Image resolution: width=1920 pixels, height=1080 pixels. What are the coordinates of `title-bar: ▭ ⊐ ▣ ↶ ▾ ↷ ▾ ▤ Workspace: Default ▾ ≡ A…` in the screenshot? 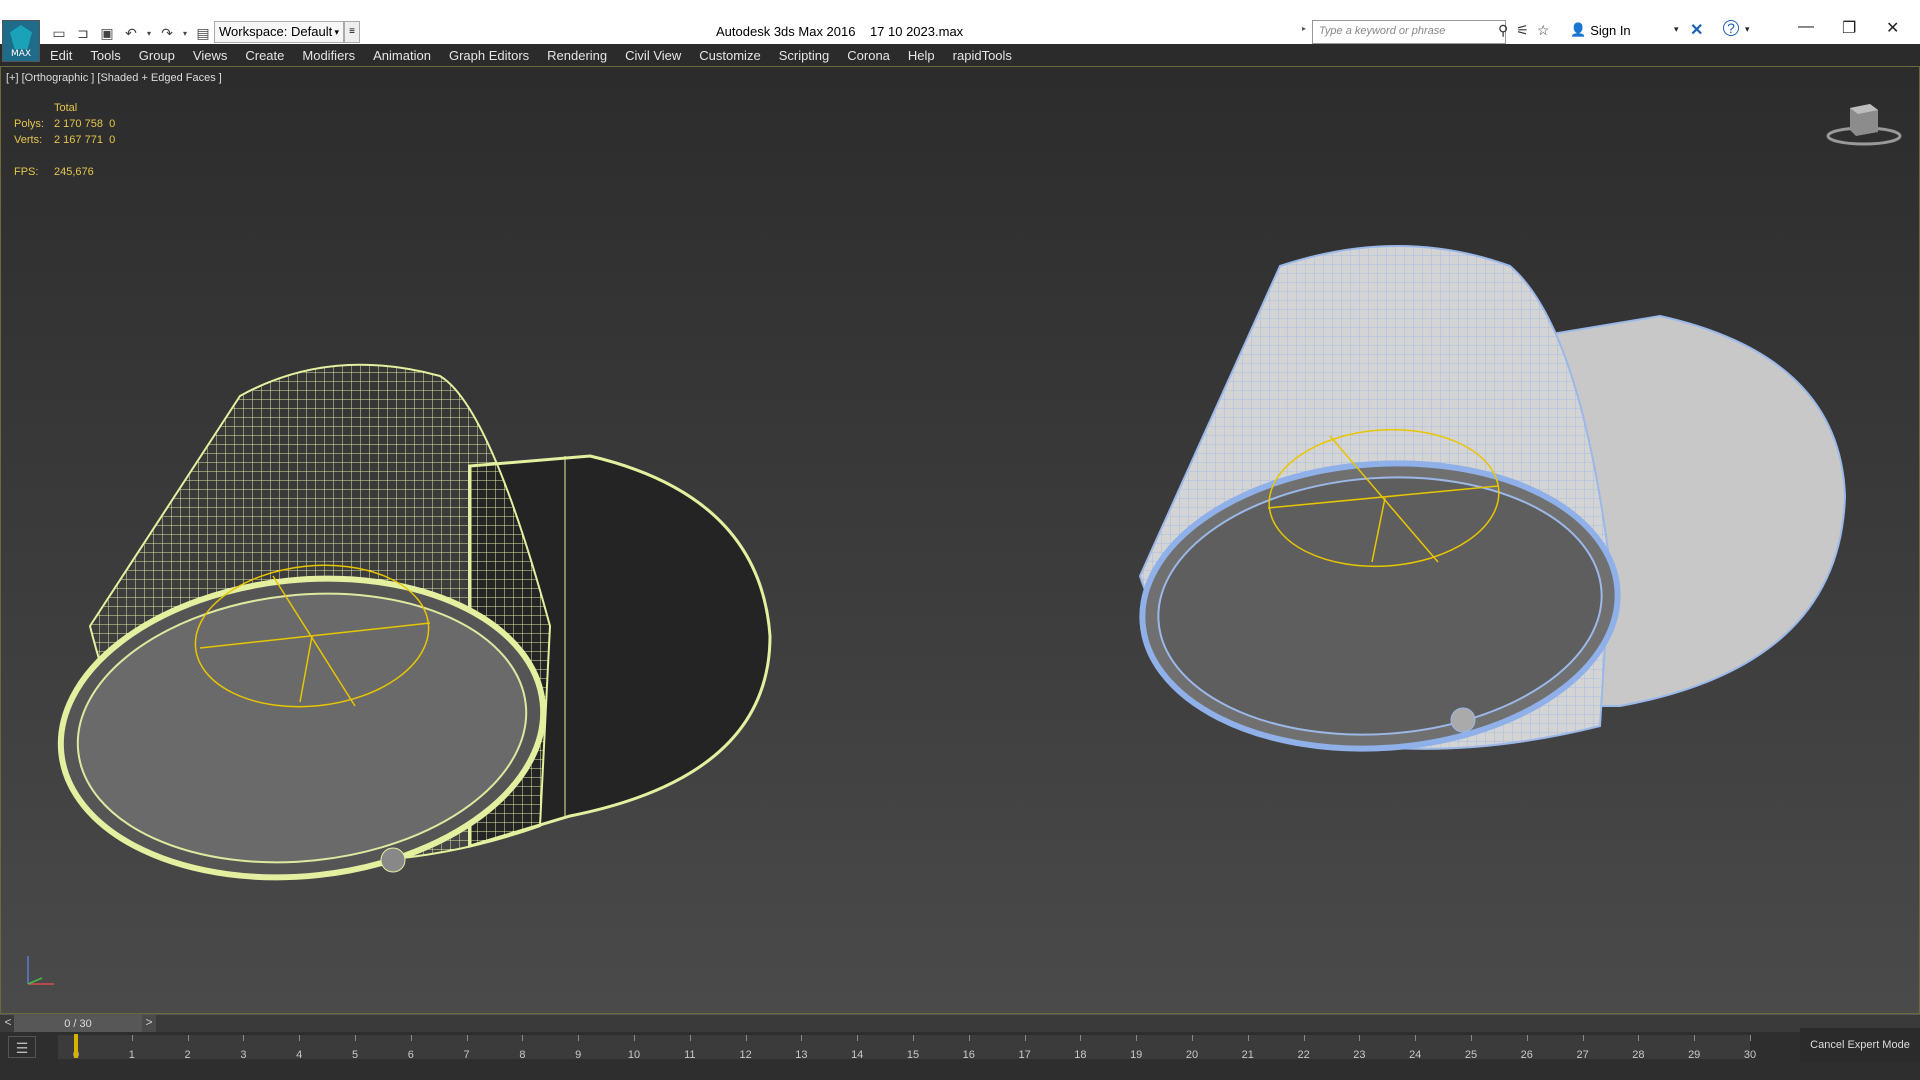 It's located at (960, 22).